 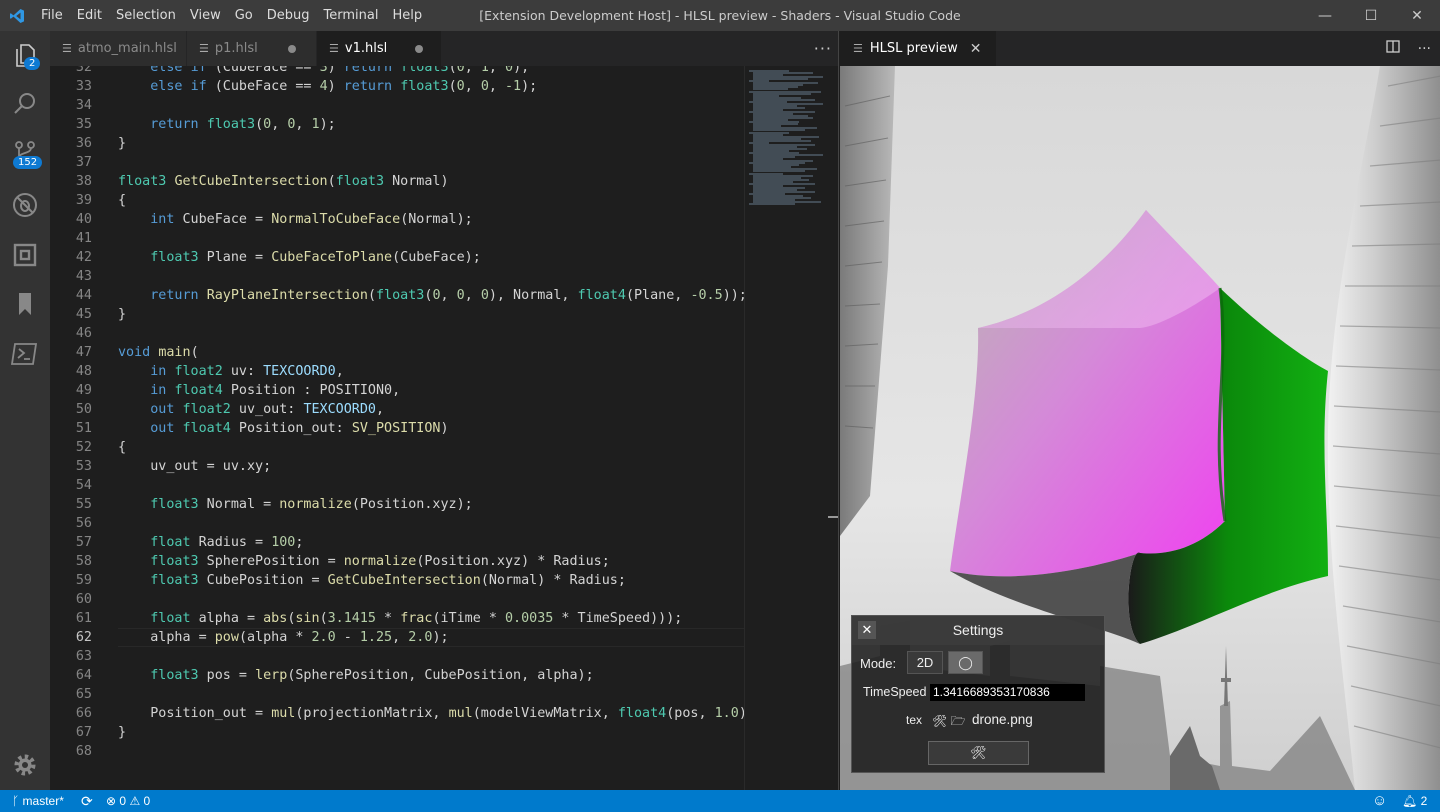 What do you see at coordinates (397, 314) in the screenshot?
I see `code-line: 45}` at bounding box center [397, 314].